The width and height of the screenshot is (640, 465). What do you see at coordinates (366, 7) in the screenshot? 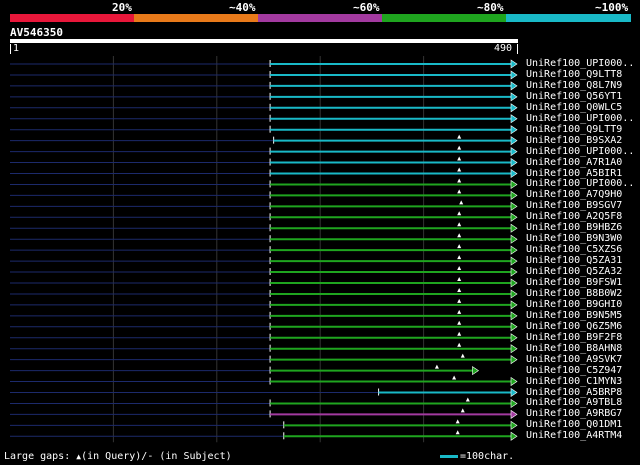
I see `legend-label: ~60%` at bounding box center [366, 7].